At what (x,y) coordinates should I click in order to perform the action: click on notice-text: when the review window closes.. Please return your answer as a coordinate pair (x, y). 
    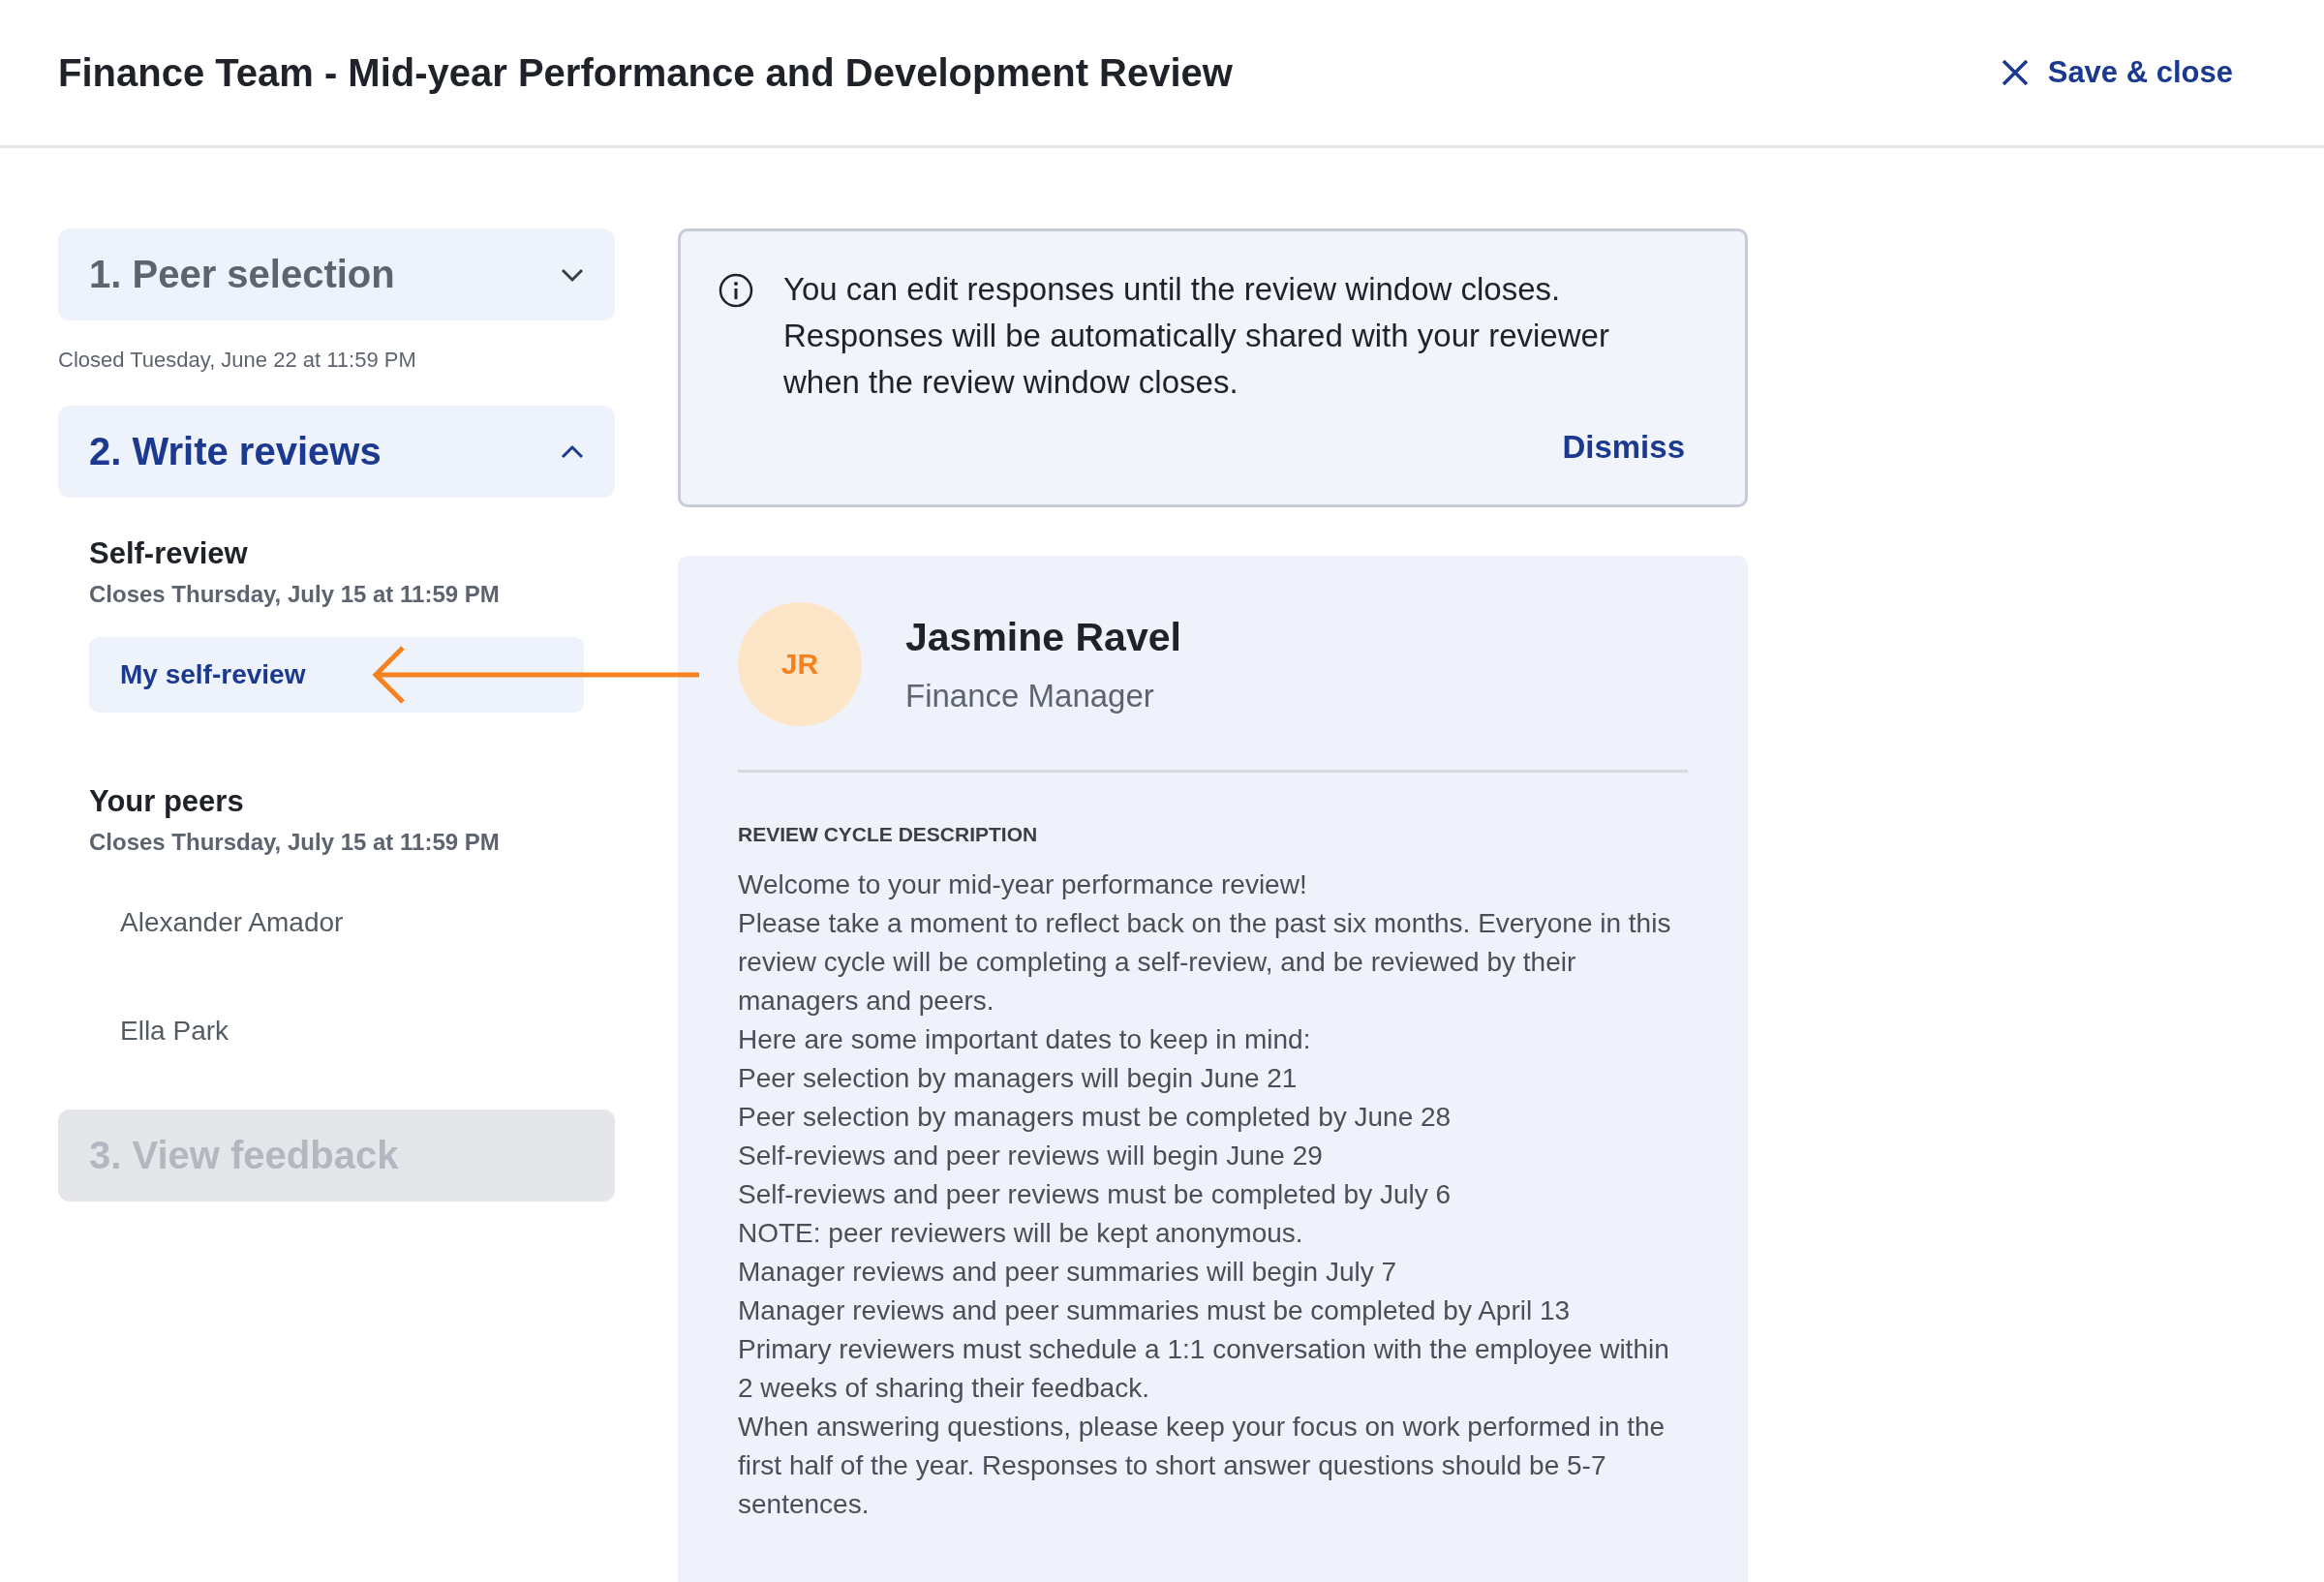
    Looking at the image, I should click on (1011, 382).